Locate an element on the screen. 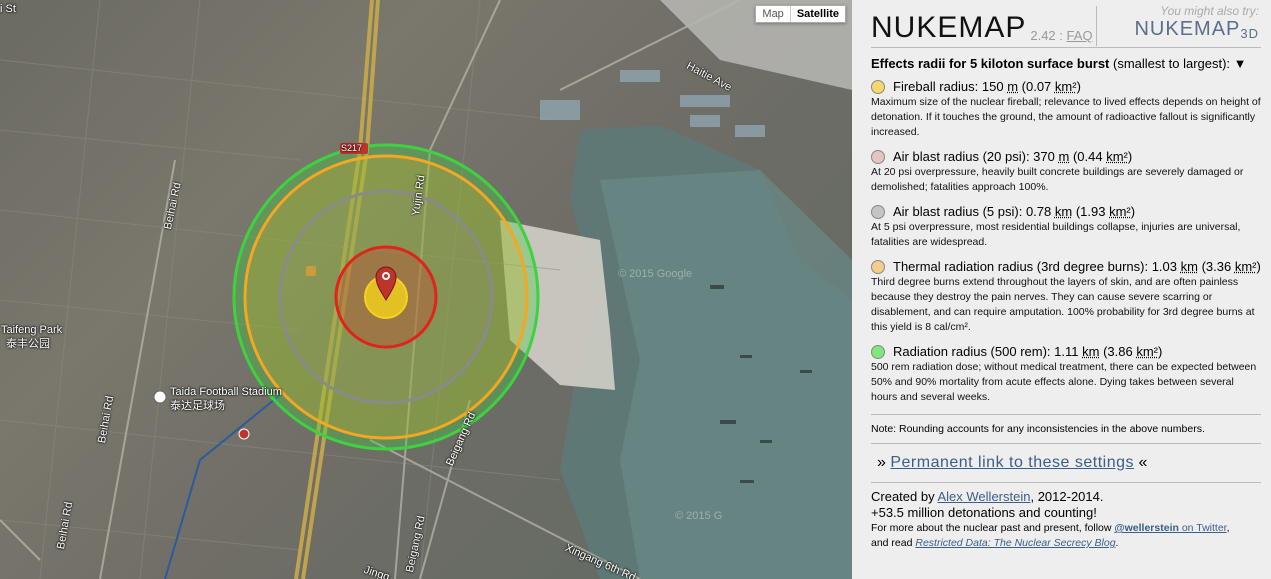 Image resolution: width=1271 pixels, height=579 pixels. faq-link: FAQ is located at coordinates (1080, 35).